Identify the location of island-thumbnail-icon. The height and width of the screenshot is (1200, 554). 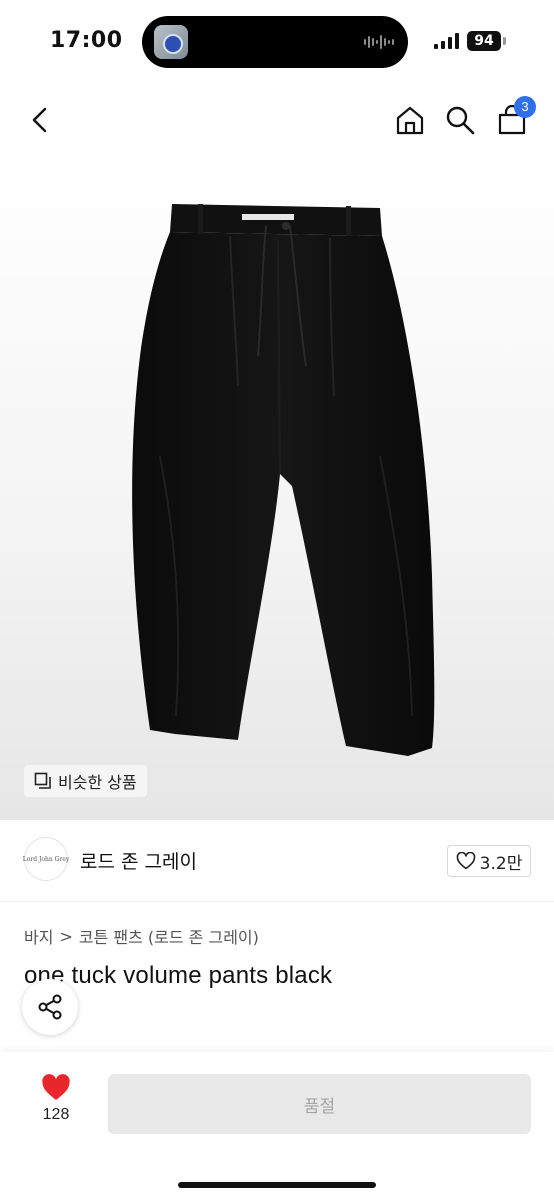
(171, 42).